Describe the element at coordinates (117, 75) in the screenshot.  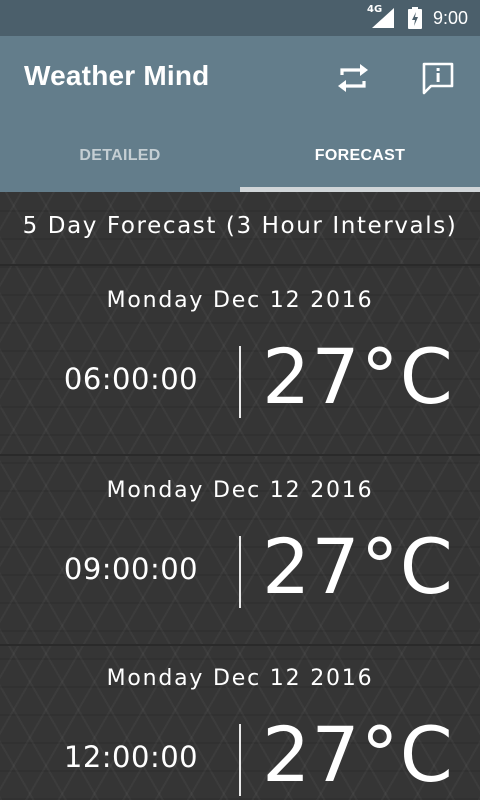
I see `app-title: Weather Mind` at that location.